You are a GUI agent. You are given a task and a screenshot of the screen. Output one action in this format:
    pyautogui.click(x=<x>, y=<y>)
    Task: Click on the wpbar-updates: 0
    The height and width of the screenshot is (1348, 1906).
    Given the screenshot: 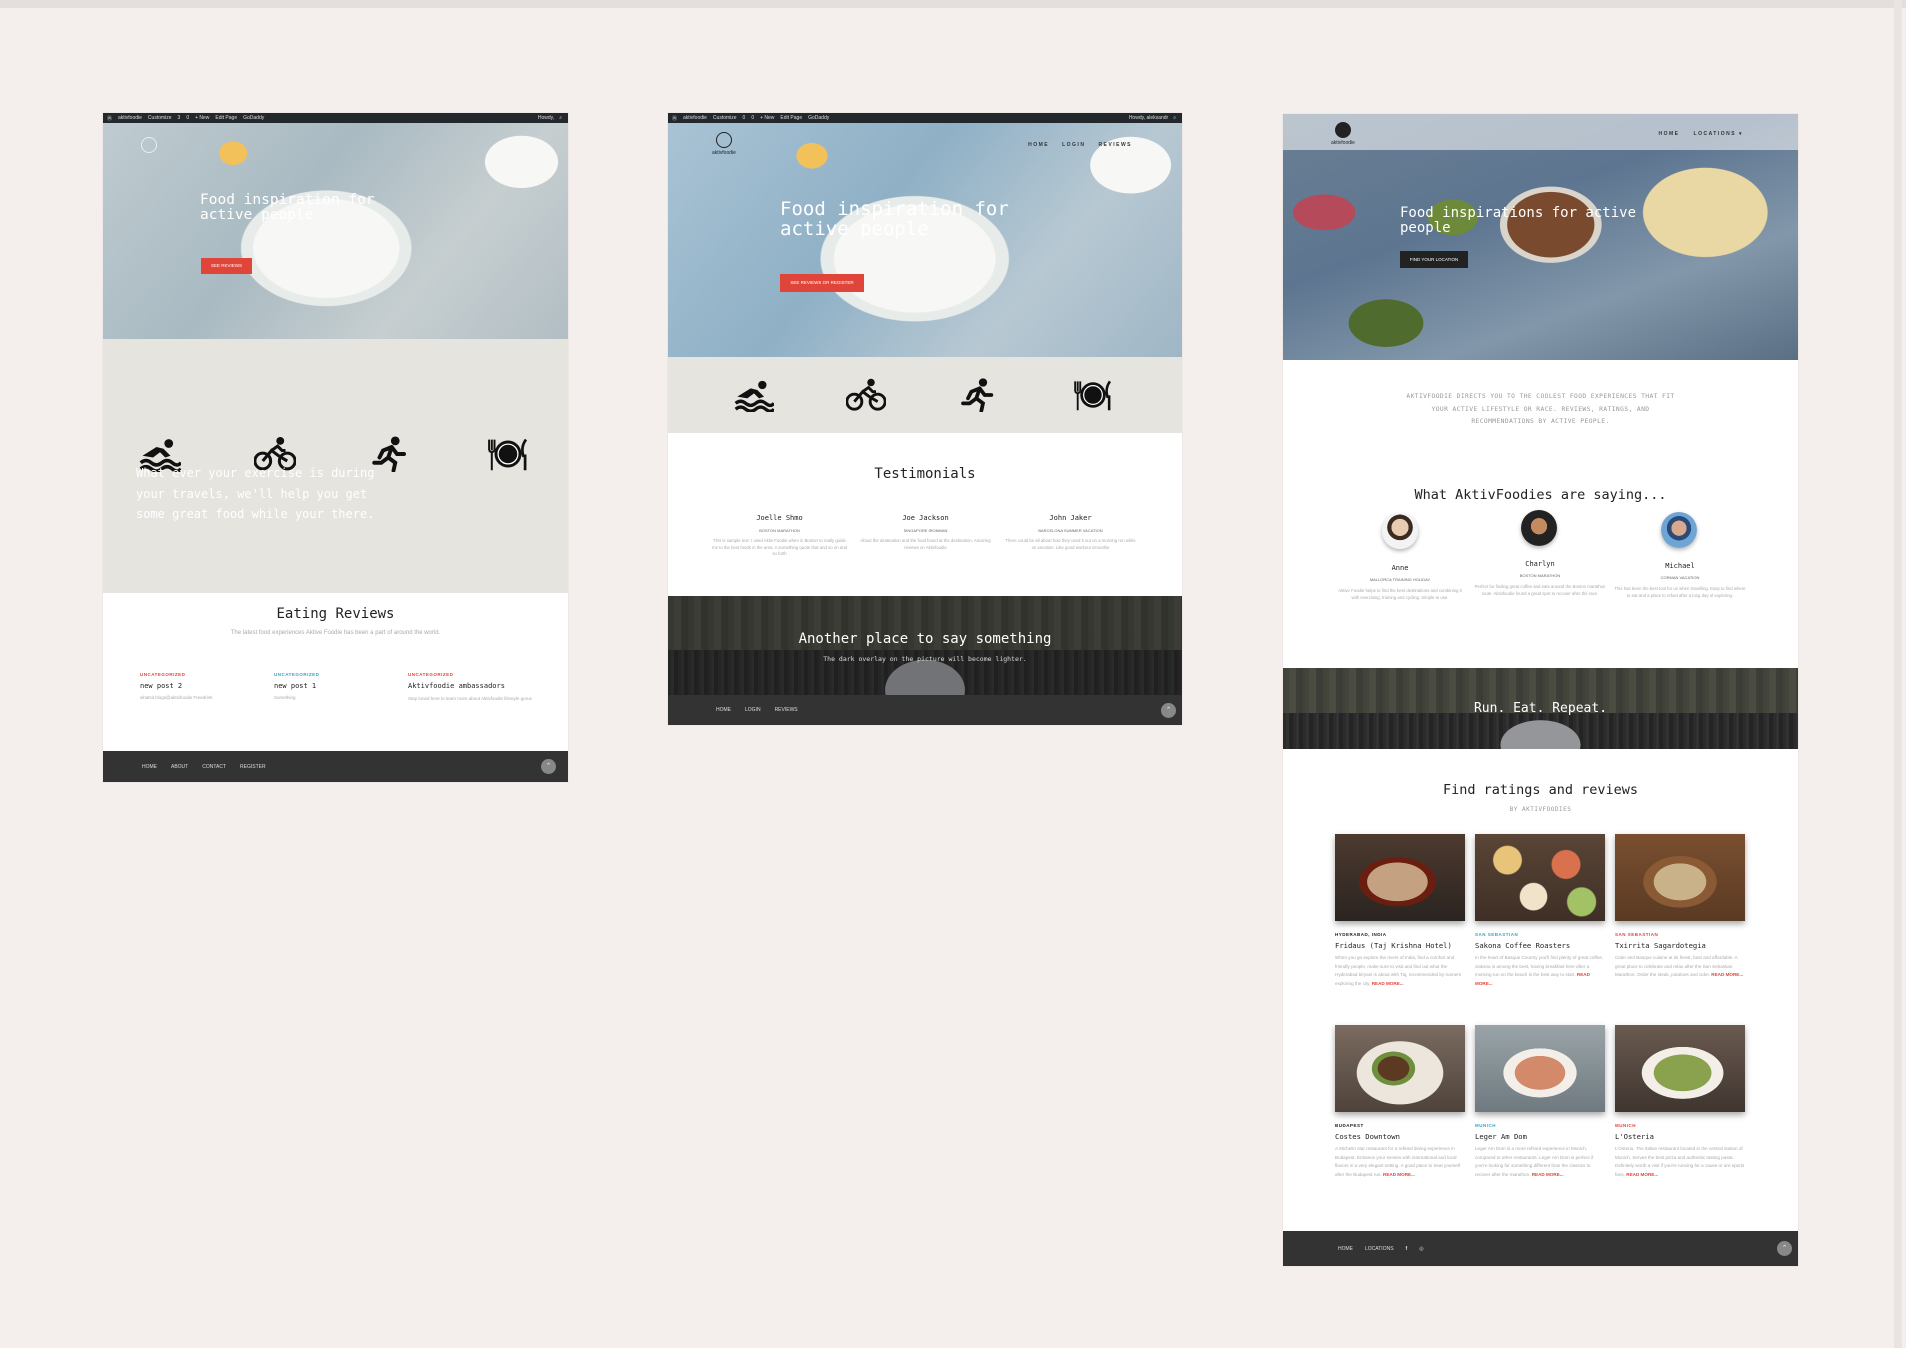 What is the action you would take?
    pyautogui.click(x=744, y=118)
    